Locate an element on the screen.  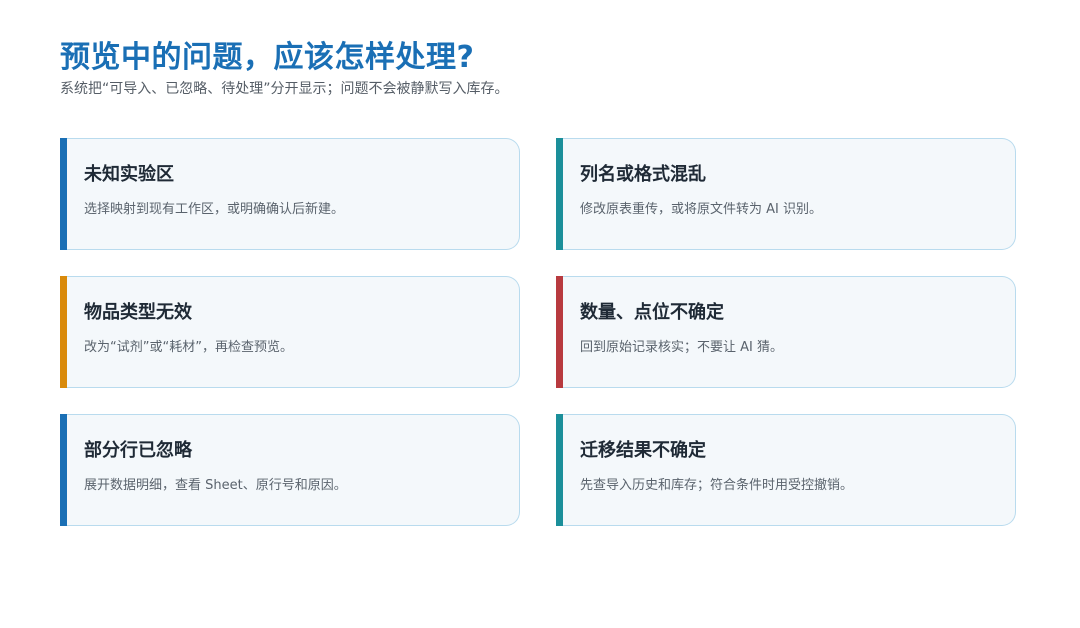
issue-card-ignored-rows: 部分行已忽略 展开数据明细，查看 Sheet、原行号和原因。 is located at coordinates (290, 470).